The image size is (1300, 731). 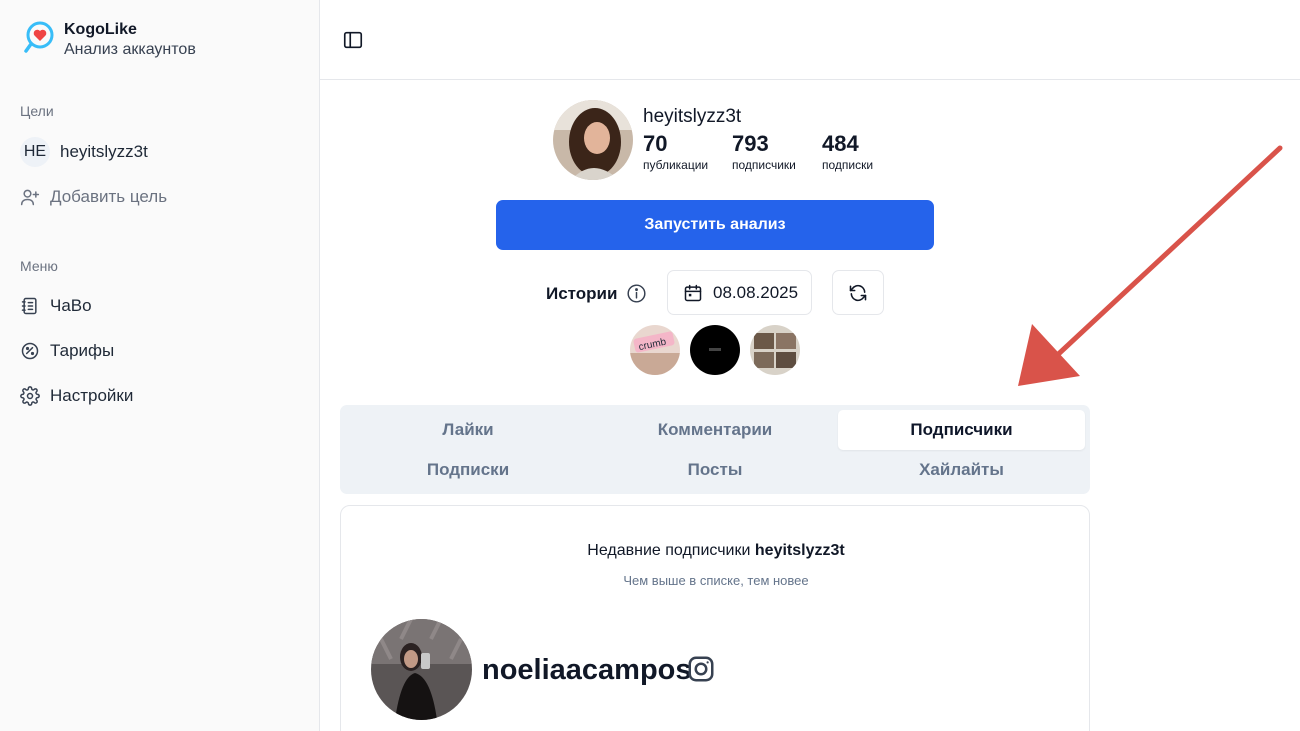 What do you see at coordinates (676, 165) in the screenshot?
I see `stat-label: публикации` at bounding box center [676, 165].